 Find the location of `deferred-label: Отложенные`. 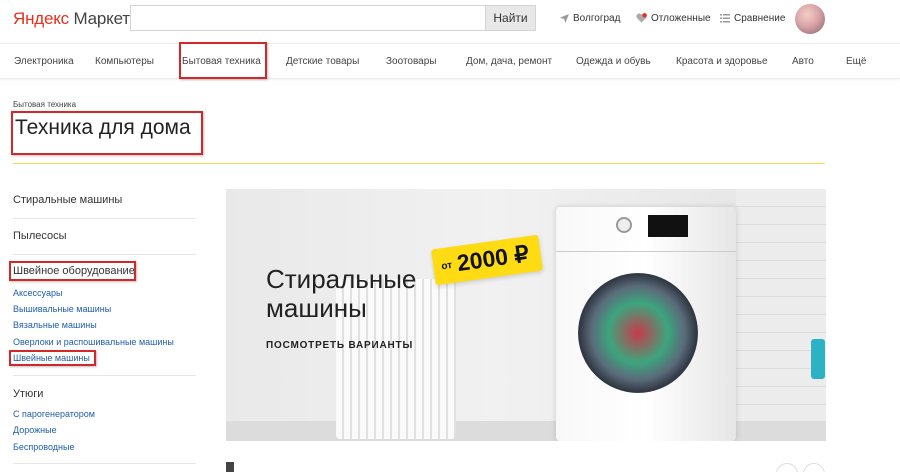

deferred-label: Отложенные is located at coordinates (681, 18).